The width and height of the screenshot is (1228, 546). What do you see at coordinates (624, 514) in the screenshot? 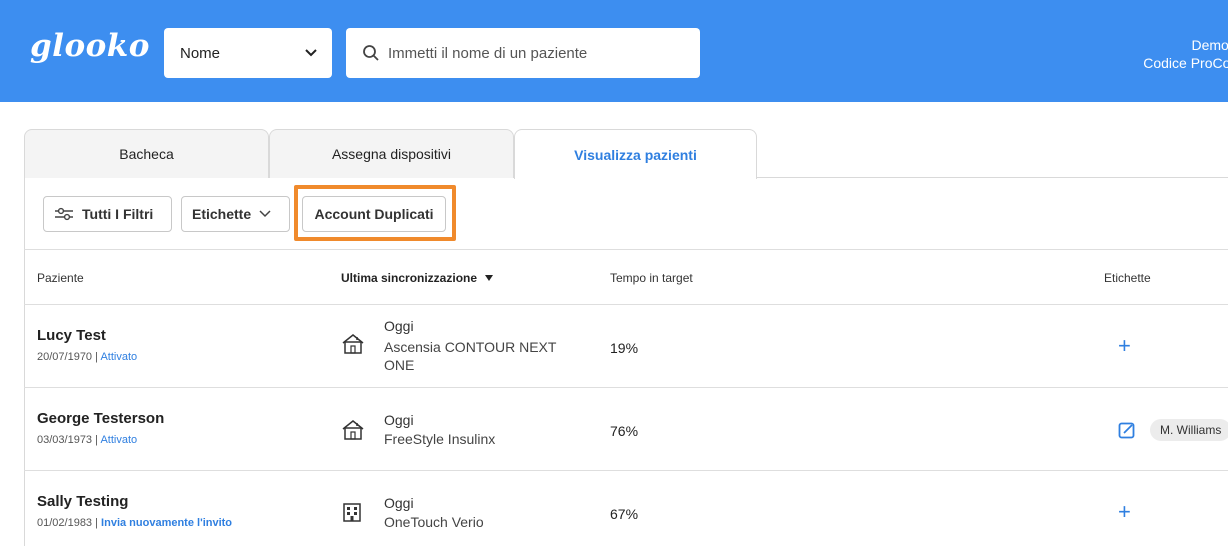
I see `time-in-target-value: 67%` at bounding box center [624, 514].